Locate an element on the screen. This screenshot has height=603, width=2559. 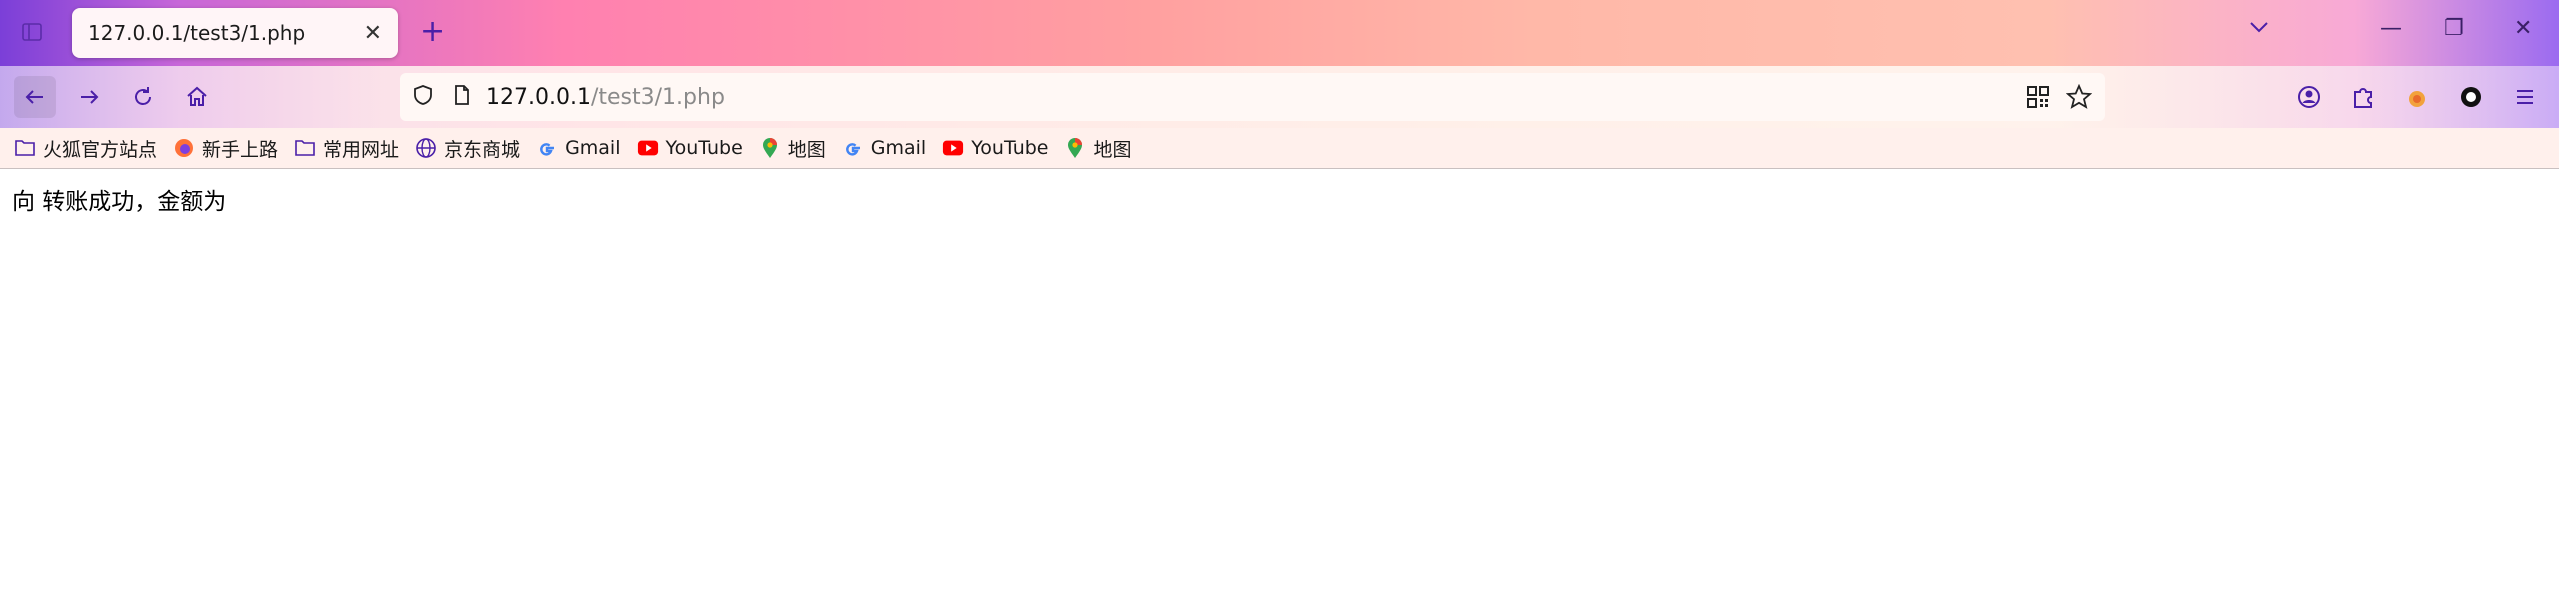
bookmark-label: 常用网址 is located at coordinates (361, 149).